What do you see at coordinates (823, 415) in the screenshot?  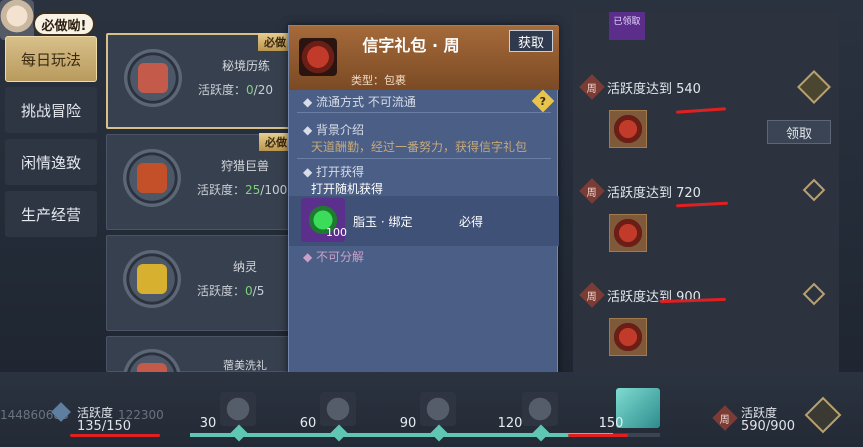 I see `weekly-emblem-icon` at bounding box center [823, 415].